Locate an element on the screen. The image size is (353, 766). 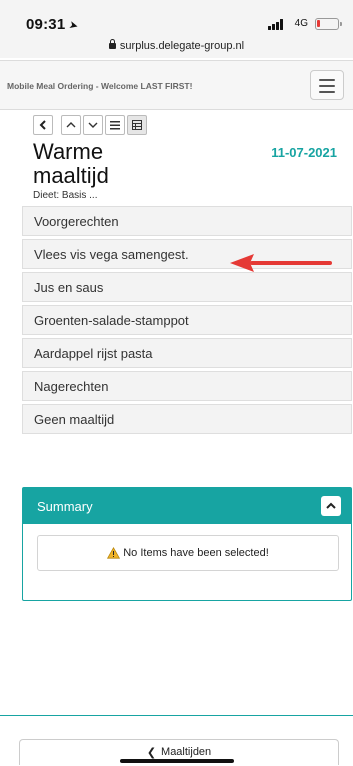
grid-view-button is located at coordinates (137, 125).